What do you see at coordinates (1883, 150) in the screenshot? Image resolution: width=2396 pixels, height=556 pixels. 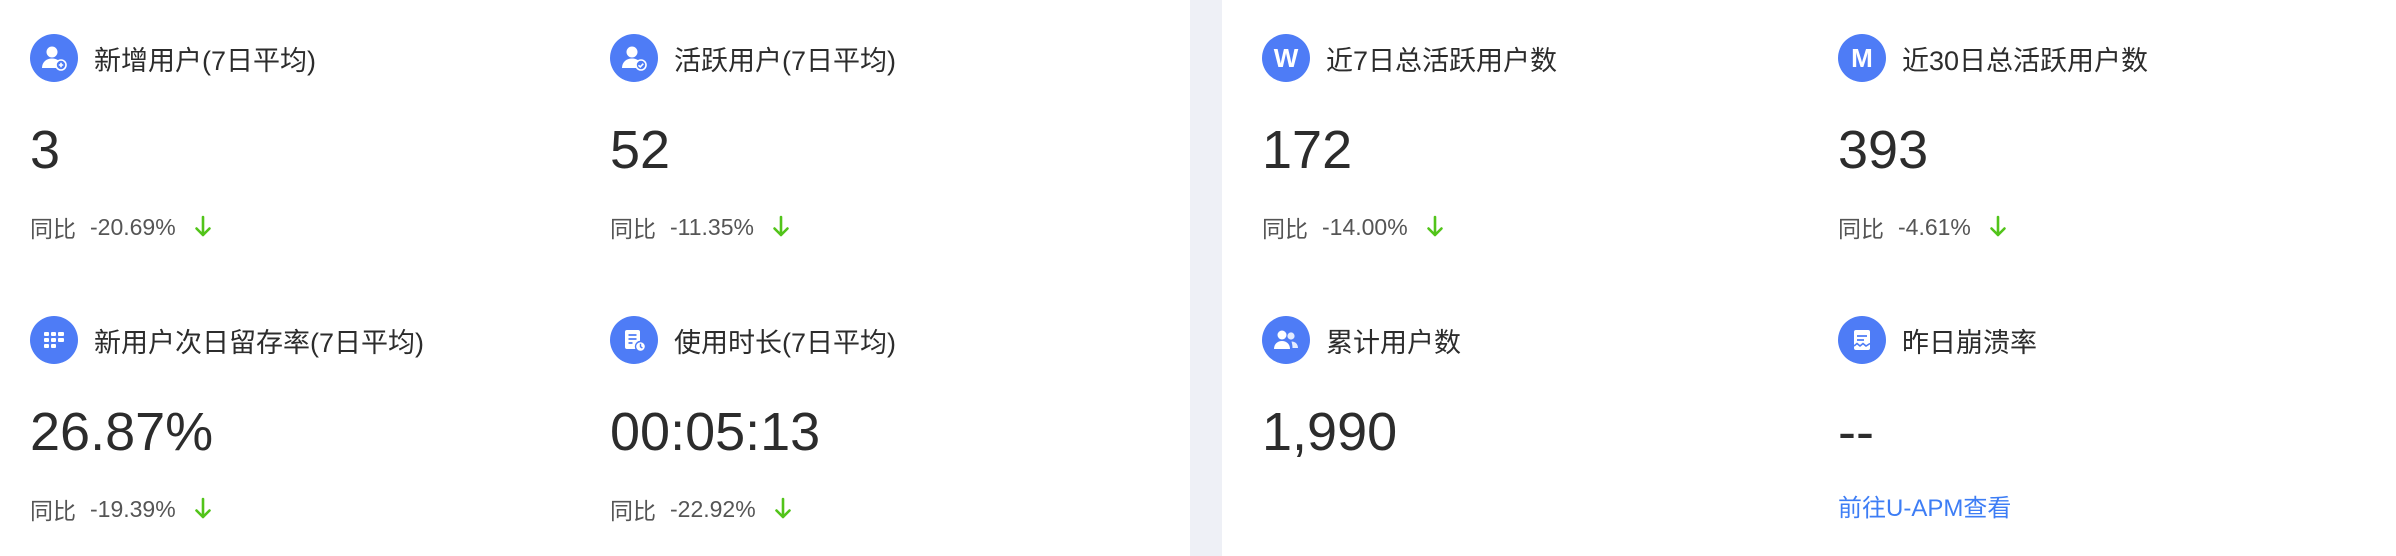 I see `monthly-active-value: 393` at bounding box center [1883, 150].